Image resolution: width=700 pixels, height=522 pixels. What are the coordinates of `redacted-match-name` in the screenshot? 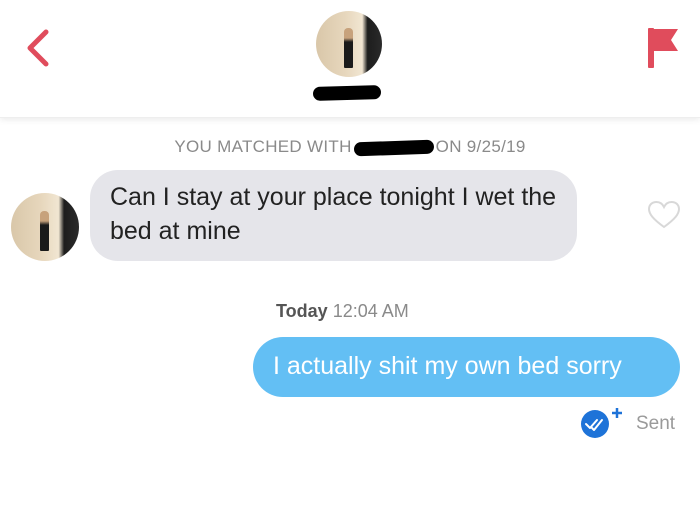 It's located at (347, 93).